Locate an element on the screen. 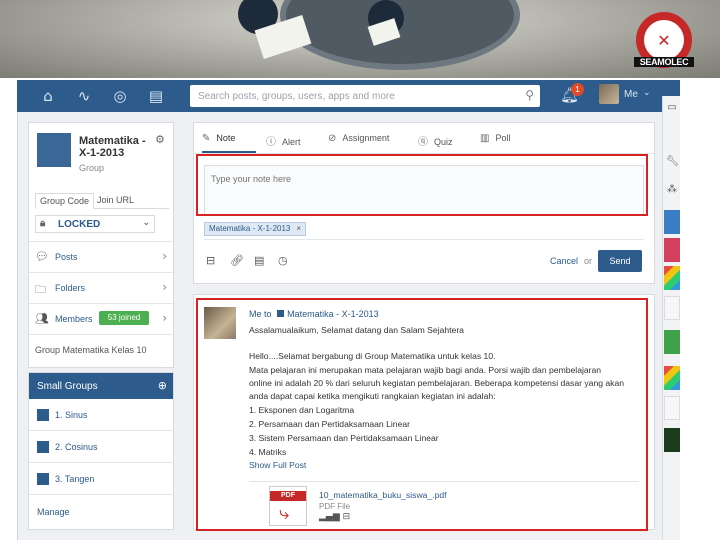 This screenshot has height=540, width=720. small-group-label: 1. Sinus is located at coordinates (71, 415).